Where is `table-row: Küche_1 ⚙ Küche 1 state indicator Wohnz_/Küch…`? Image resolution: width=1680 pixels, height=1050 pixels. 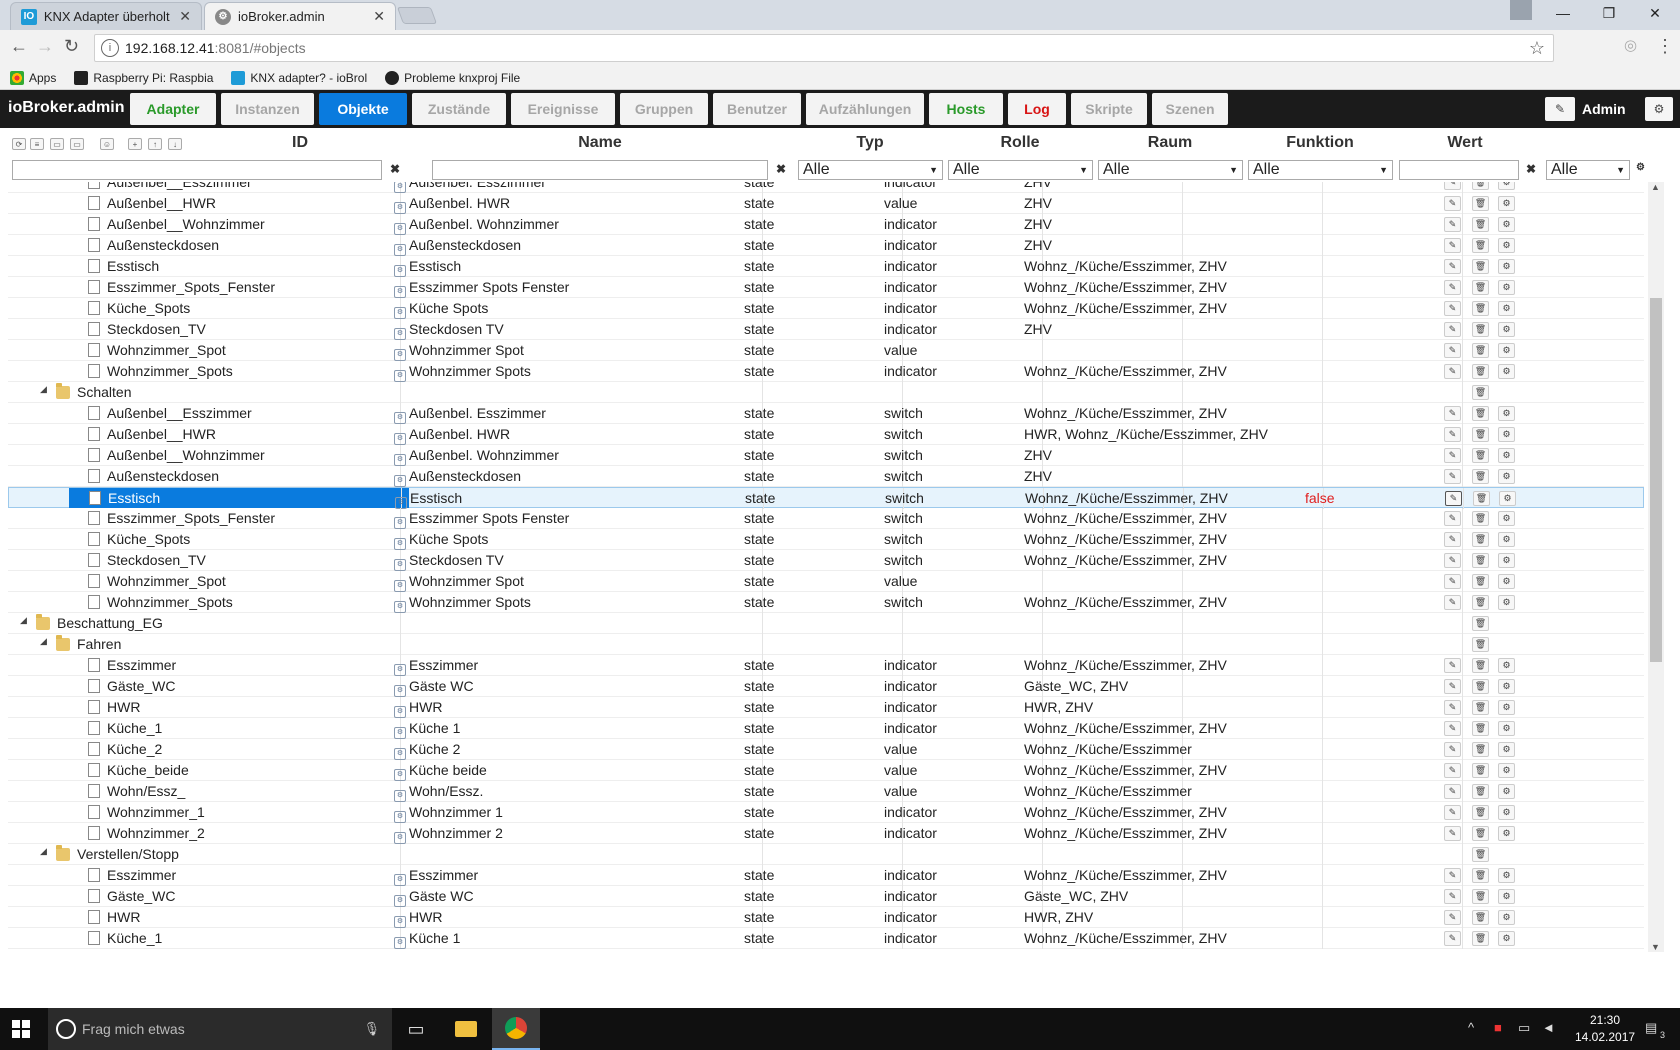 table-row: Küche_1 ⚙ Küche 1 state indicator Wohnz_/Küch… is located at coordinates (826, 938).